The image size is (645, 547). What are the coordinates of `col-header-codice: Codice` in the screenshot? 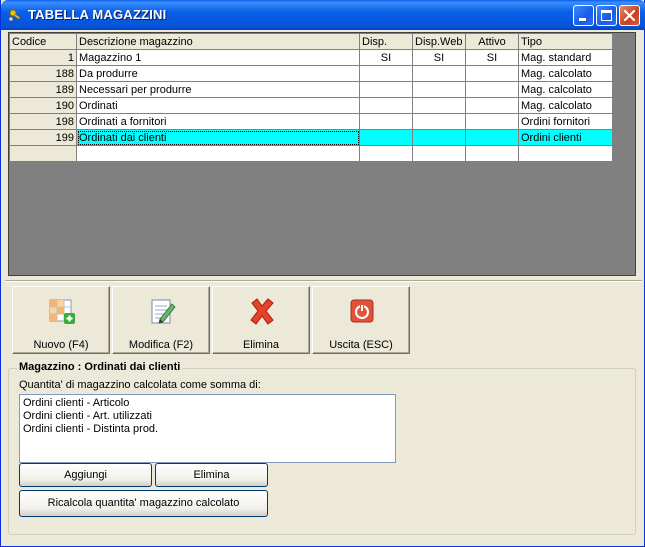 It's located at (43, 41).